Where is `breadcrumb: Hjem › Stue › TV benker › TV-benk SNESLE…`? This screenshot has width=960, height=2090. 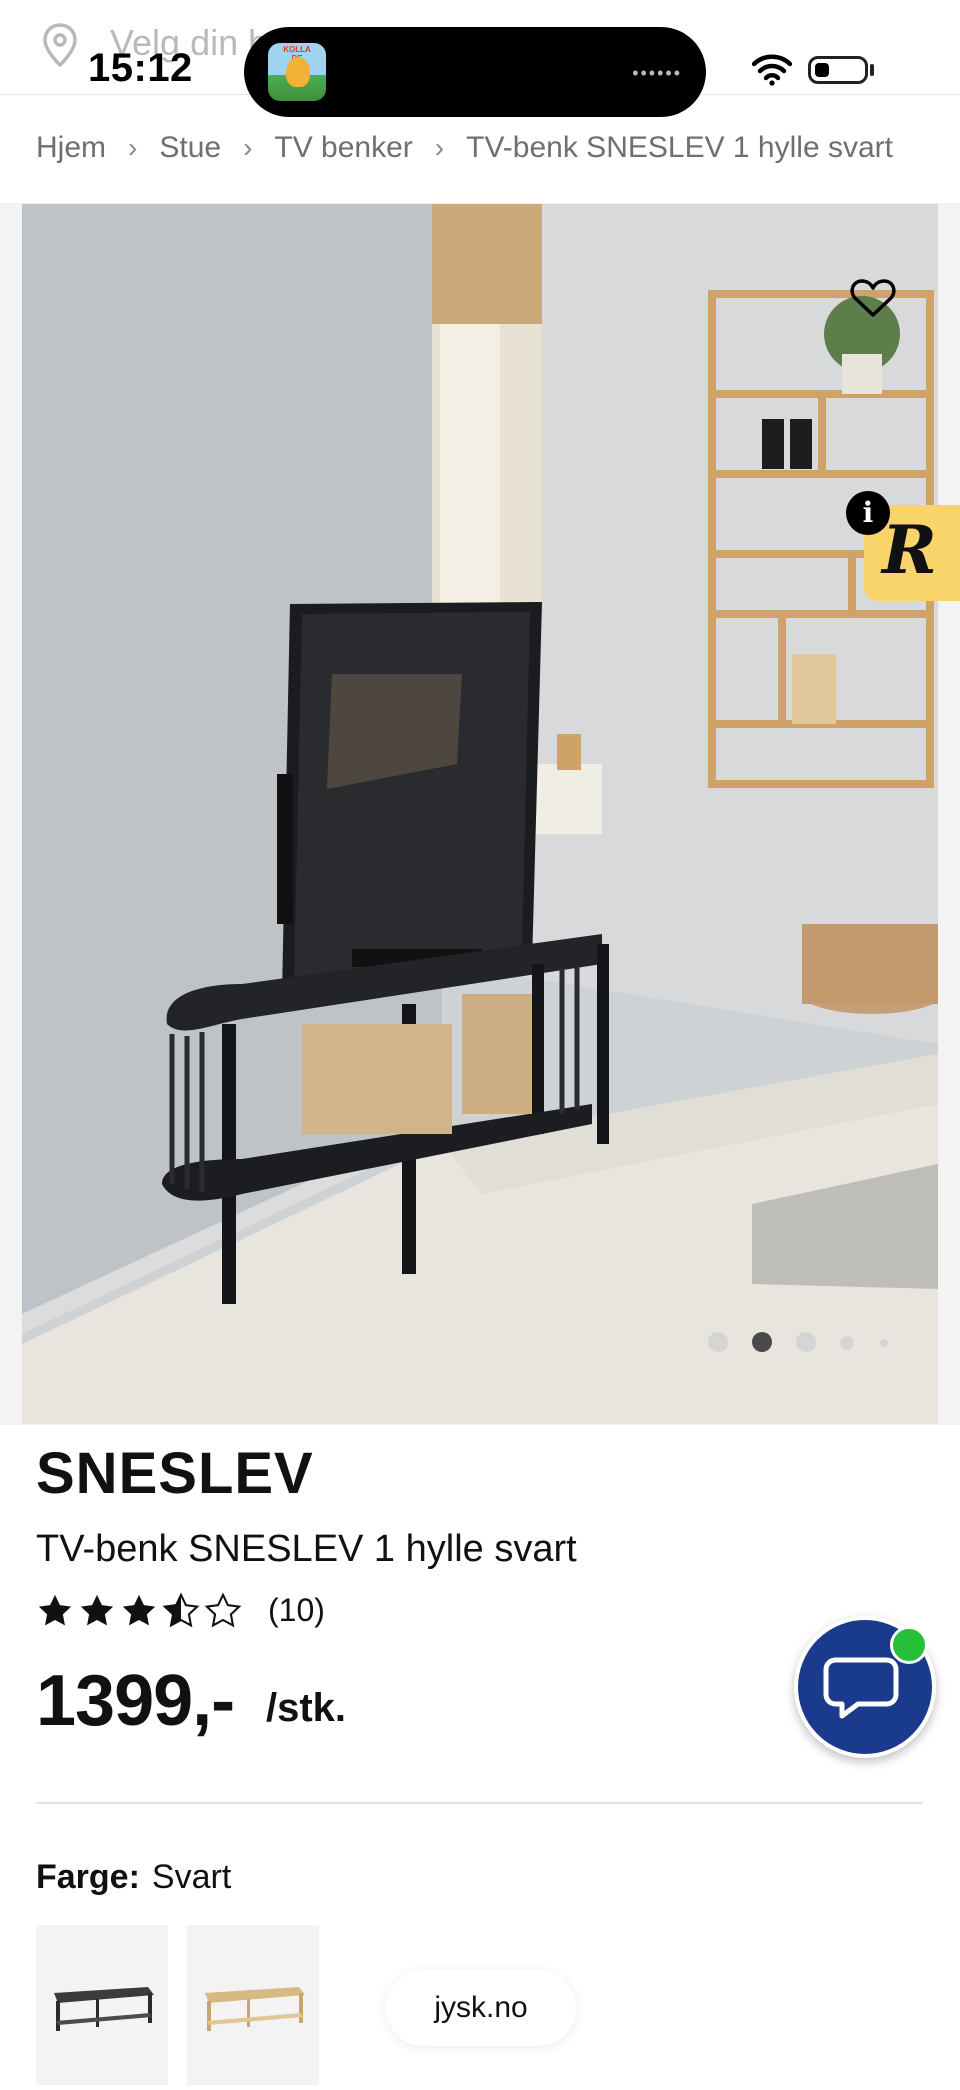
breadcrumb: Hjem › Stue › TV benker › TV-benk SNESLE… is located at coordinates (464, 148).